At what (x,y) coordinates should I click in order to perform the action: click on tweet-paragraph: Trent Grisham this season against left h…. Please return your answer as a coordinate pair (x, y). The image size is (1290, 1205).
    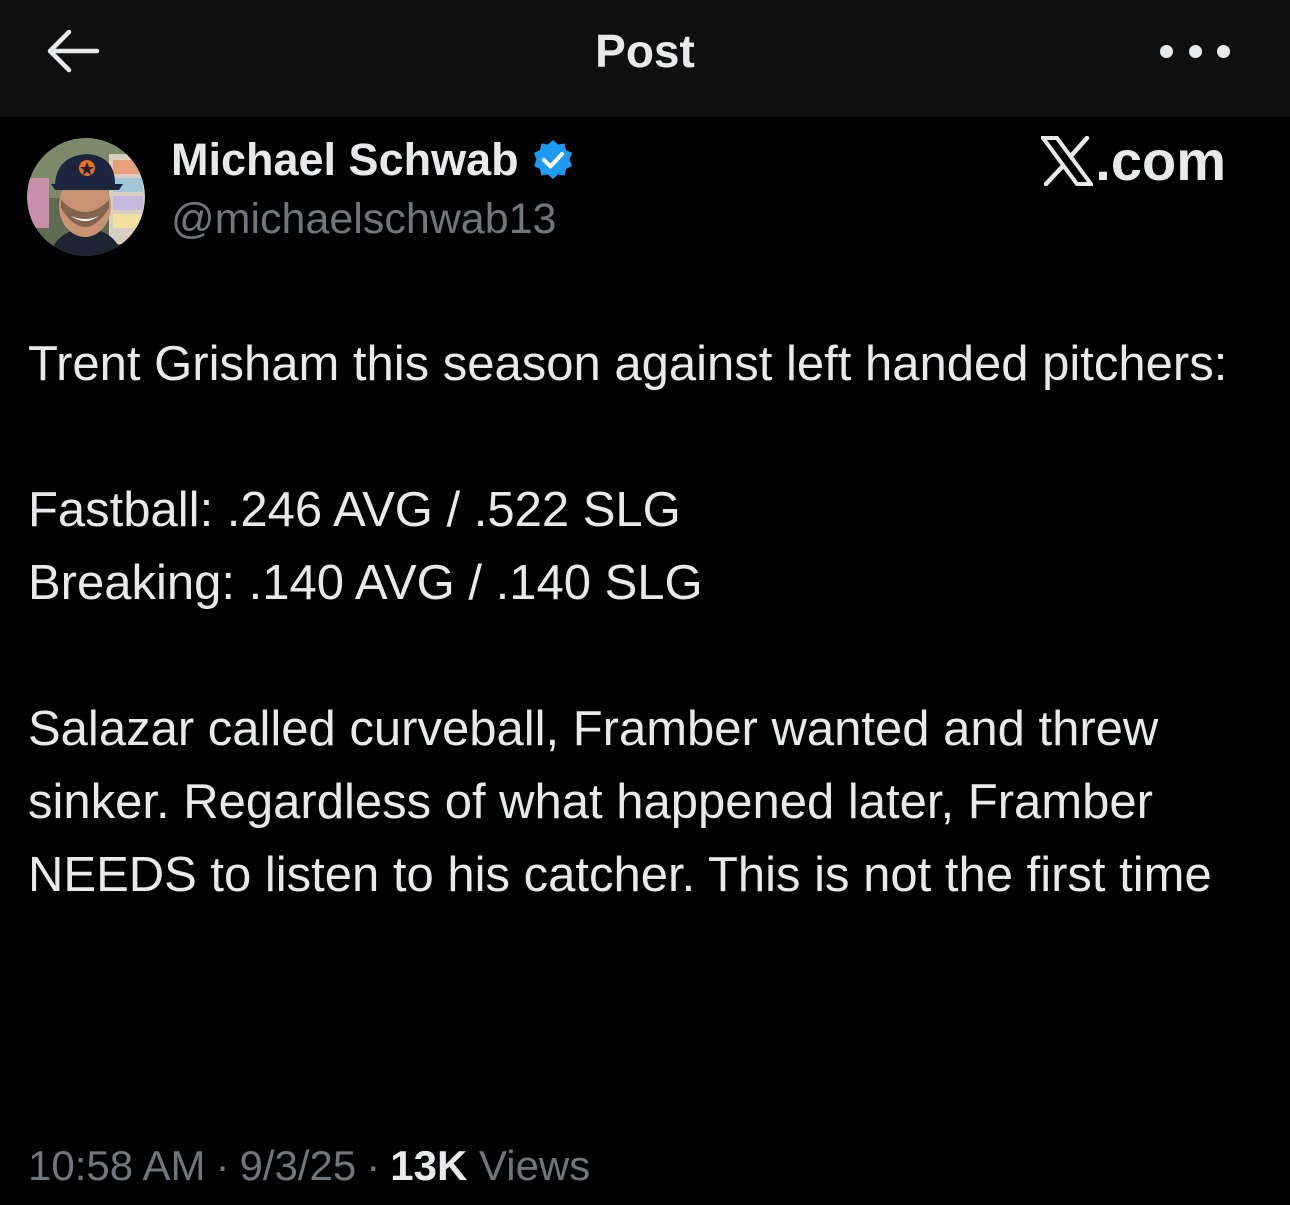
    Looking at the image, I should click on (628, 364).